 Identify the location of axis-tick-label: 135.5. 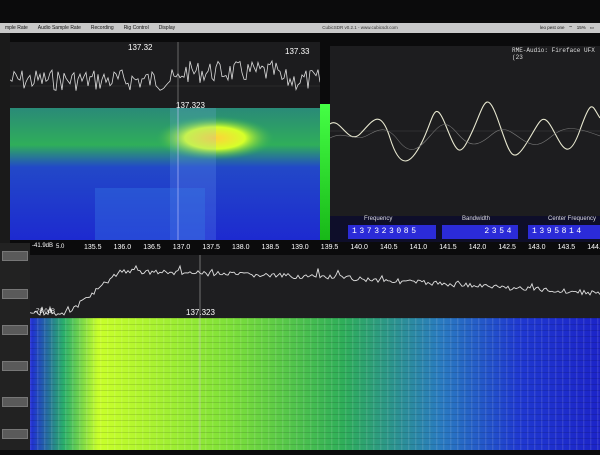
(93, 247).